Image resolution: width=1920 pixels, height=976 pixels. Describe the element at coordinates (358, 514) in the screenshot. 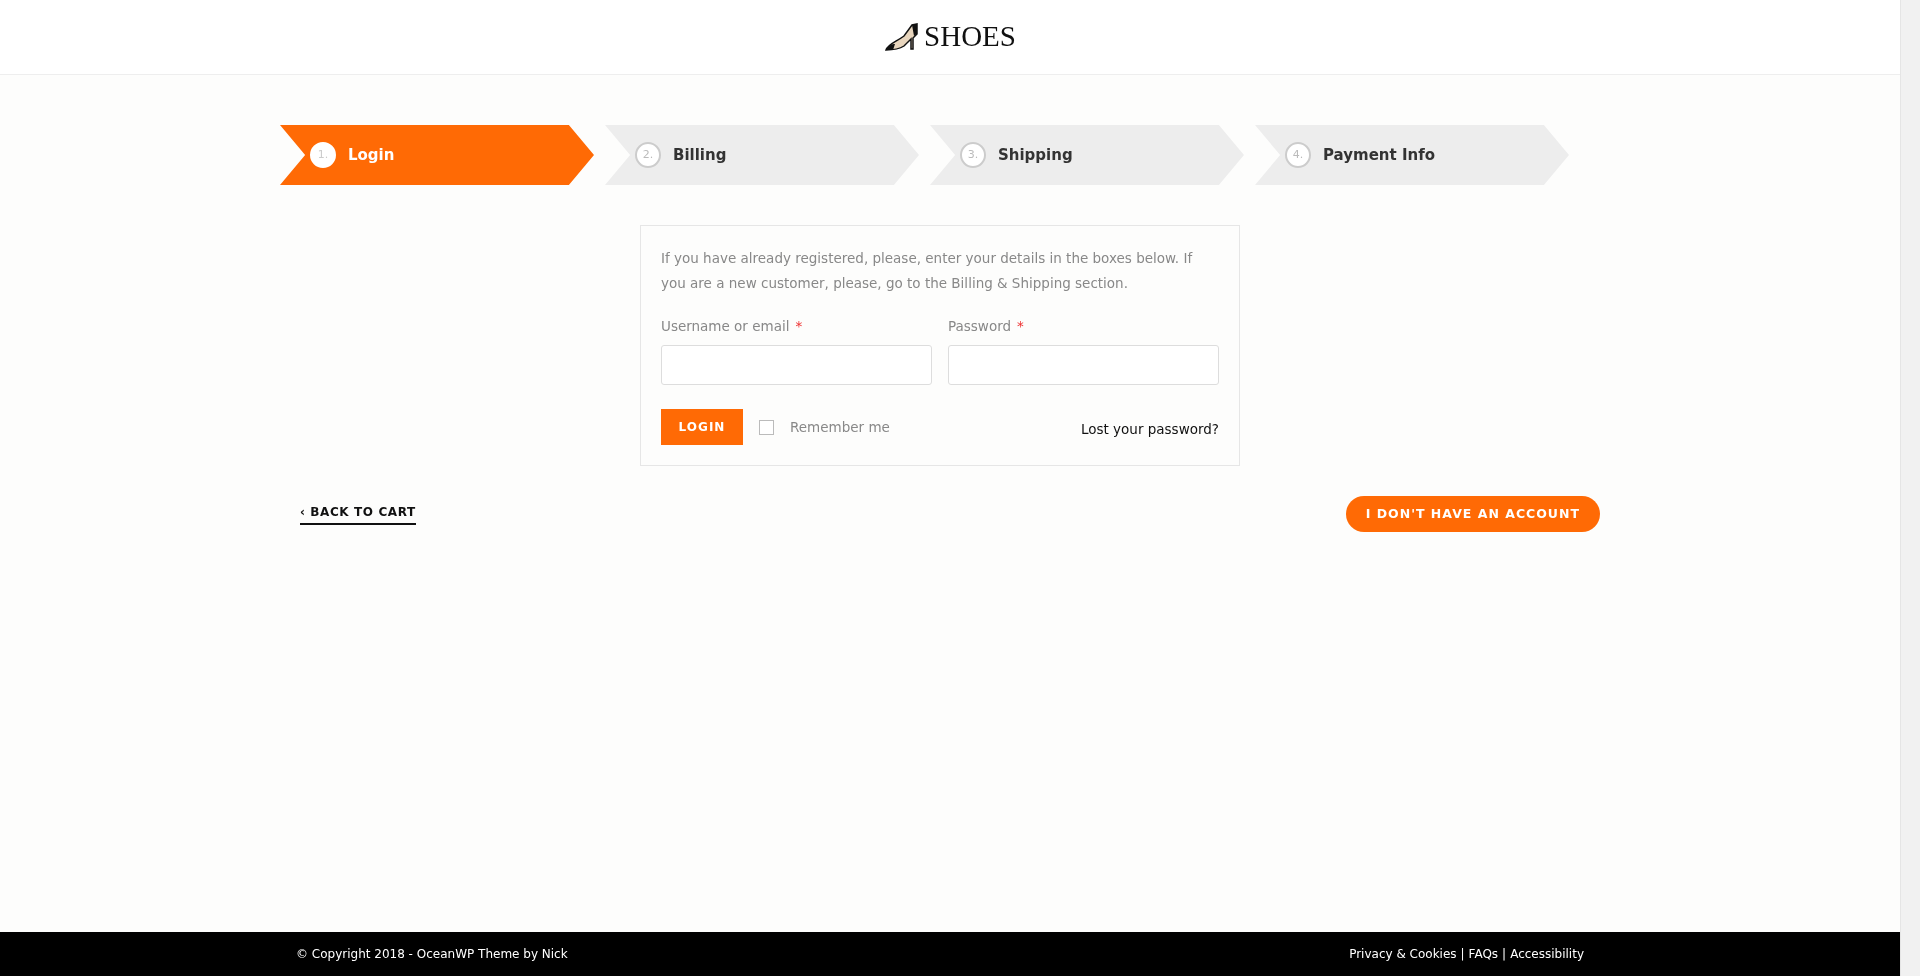

I see `back-to-cart-link: ‹ BACK TO CART` at that location.